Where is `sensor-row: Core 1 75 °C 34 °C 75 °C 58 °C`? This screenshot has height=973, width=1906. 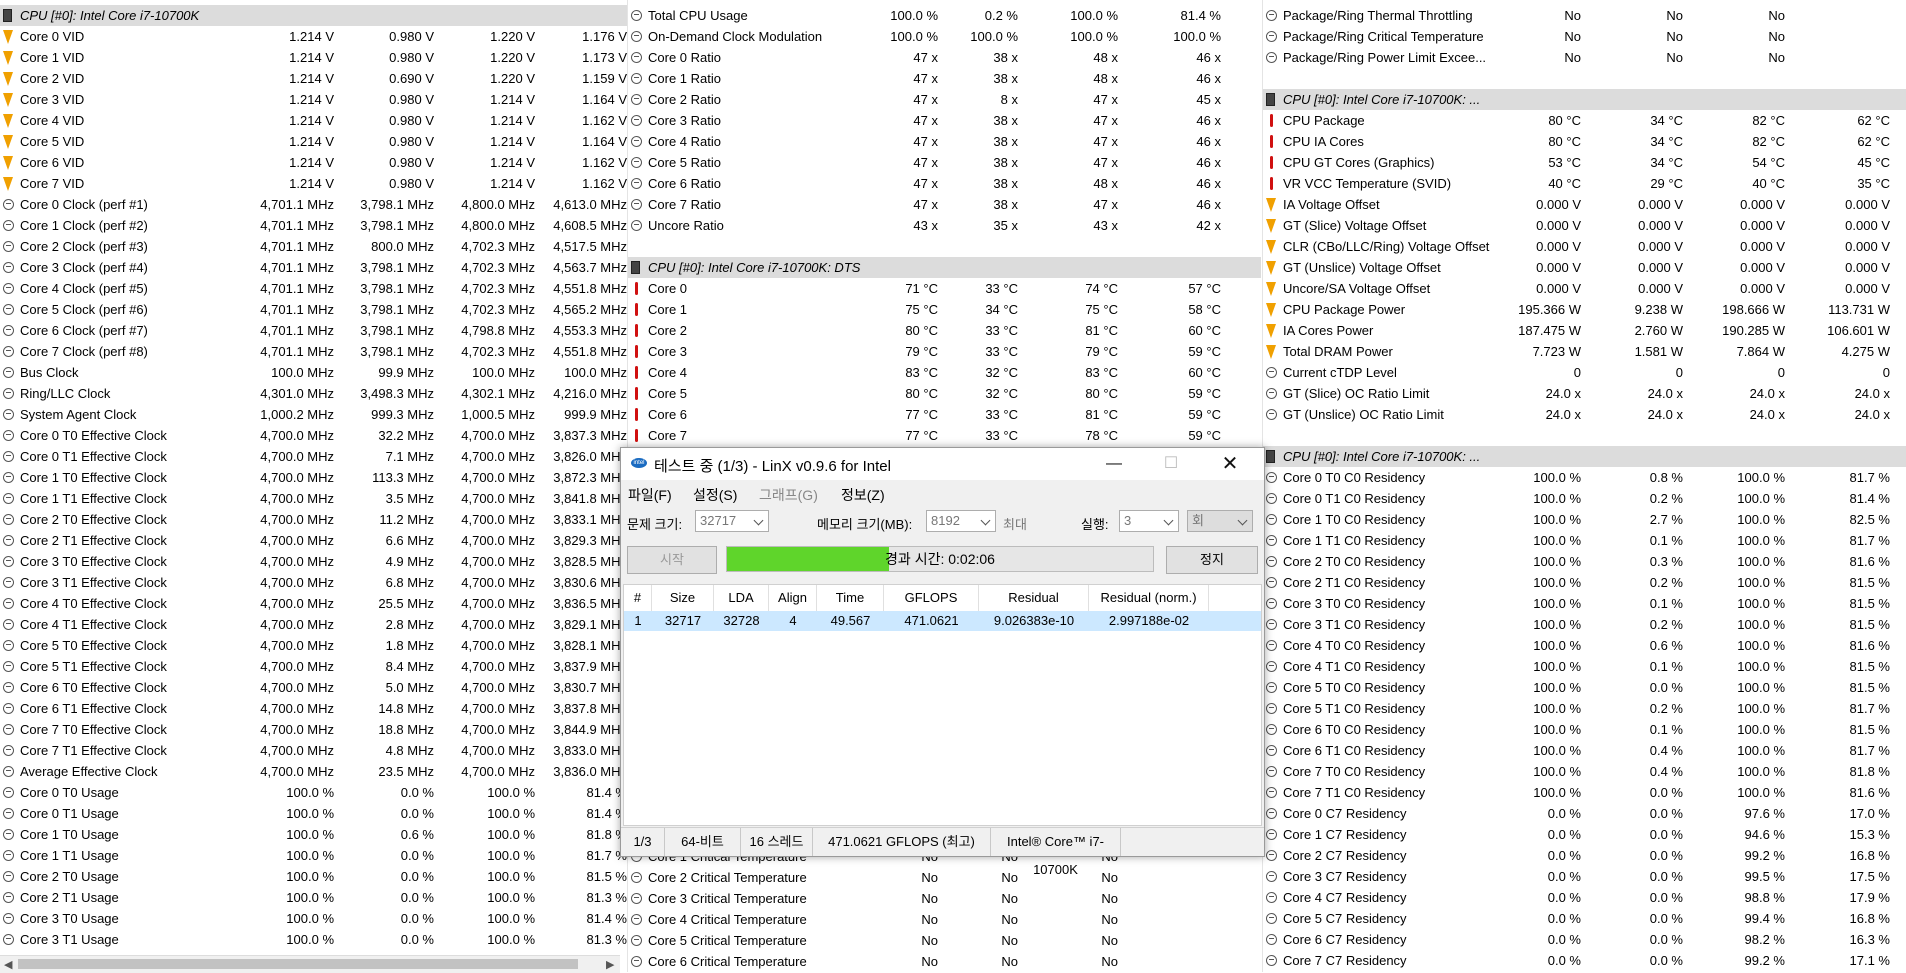 sensor-row: Core 1 75 °C 34 °C 75 °C 58 °C is located at coordinates (944, 309).